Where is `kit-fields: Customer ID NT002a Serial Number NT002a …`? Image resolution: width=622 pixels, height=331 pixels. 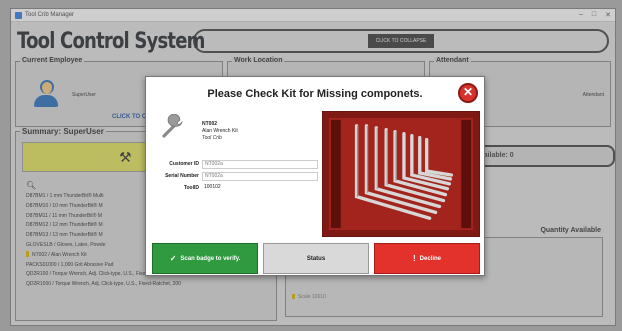 kit-fields: Customer ID NT002a Serial Number NT002a … is located at coordinates (234, 177).